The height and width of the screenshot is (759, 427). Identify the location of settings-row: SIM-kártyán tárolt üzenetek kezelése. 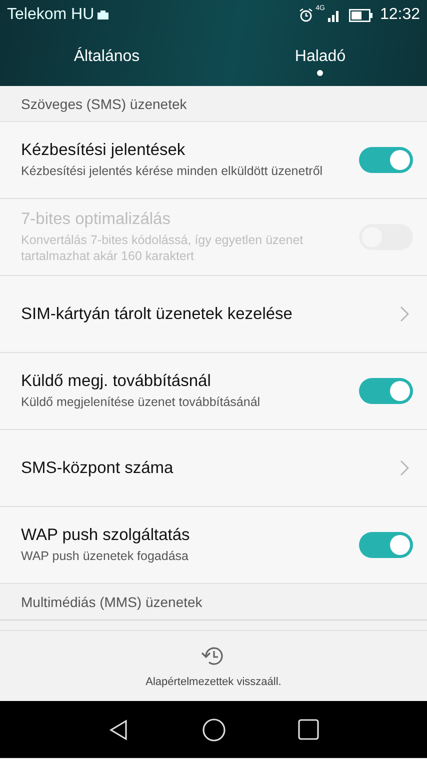
(213, 314).